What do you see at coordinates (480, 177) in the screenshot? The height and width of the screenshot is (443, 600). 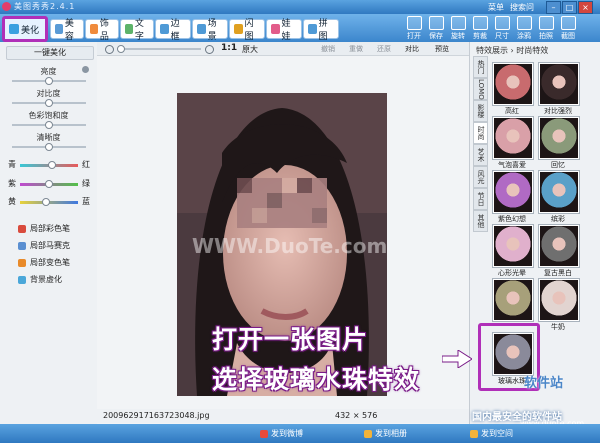 I see `effects-tab: 风光` at bounding box center [480, 177].